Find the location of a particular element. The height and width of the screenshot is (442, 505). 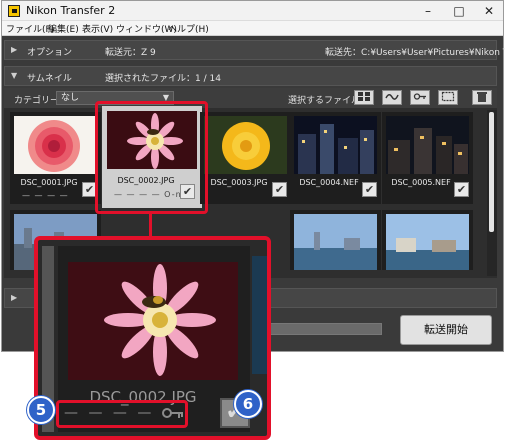

zoom-flower-photo is located at coordinates (153, 321).